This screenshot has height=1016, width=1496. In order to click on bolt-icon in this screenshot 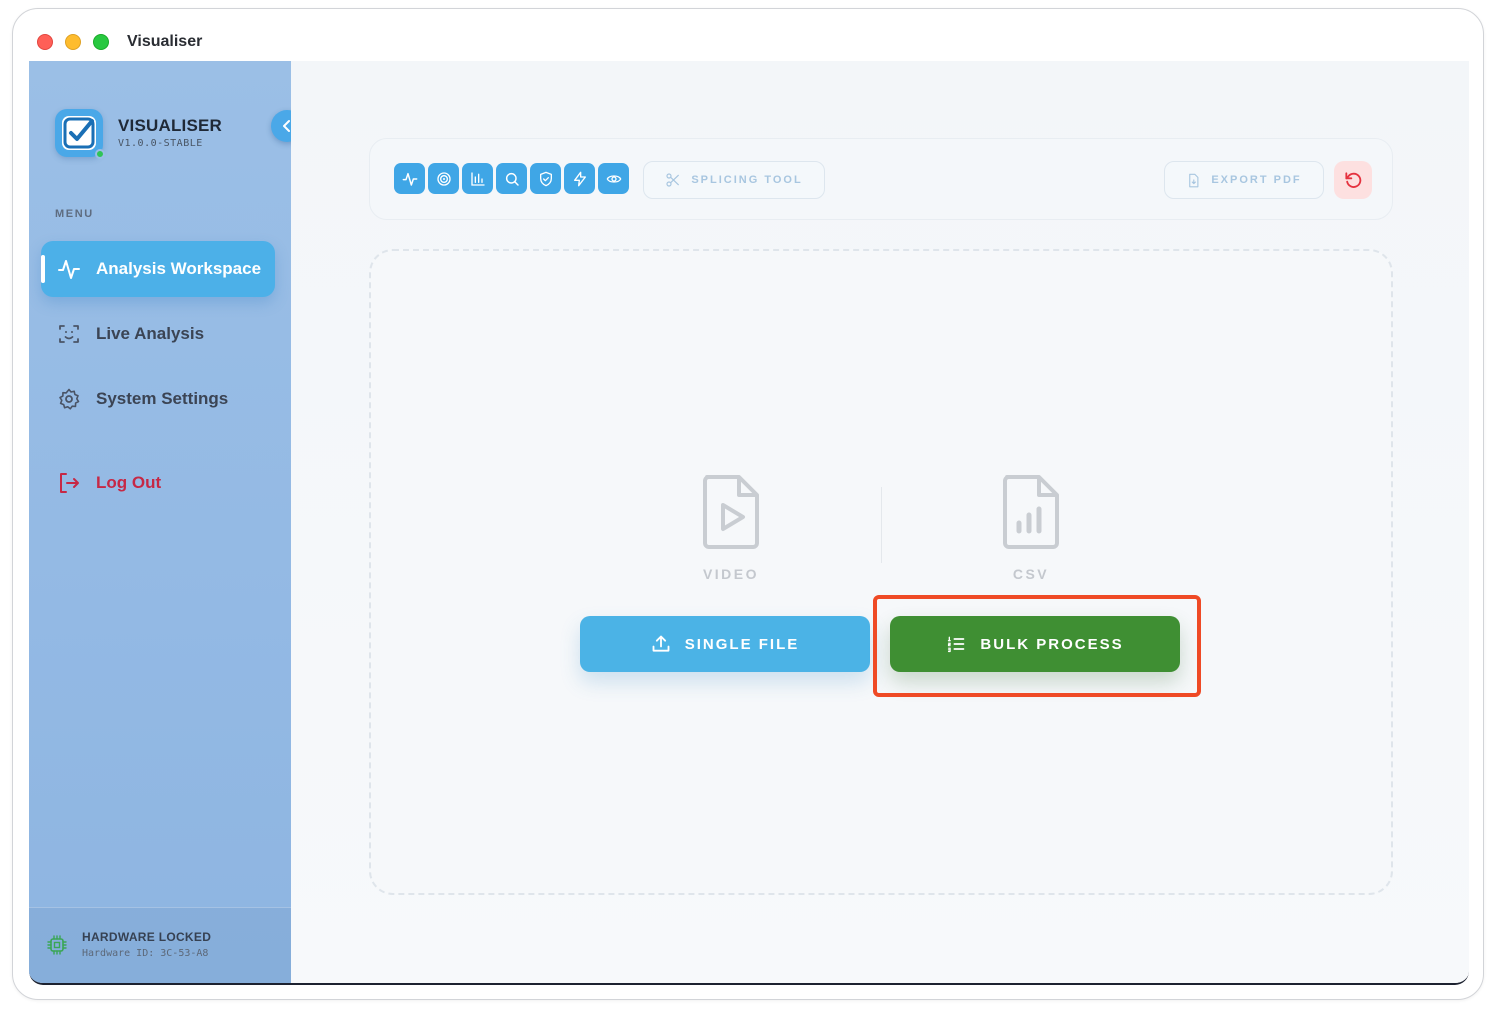, I will do `click(579, 178)`.